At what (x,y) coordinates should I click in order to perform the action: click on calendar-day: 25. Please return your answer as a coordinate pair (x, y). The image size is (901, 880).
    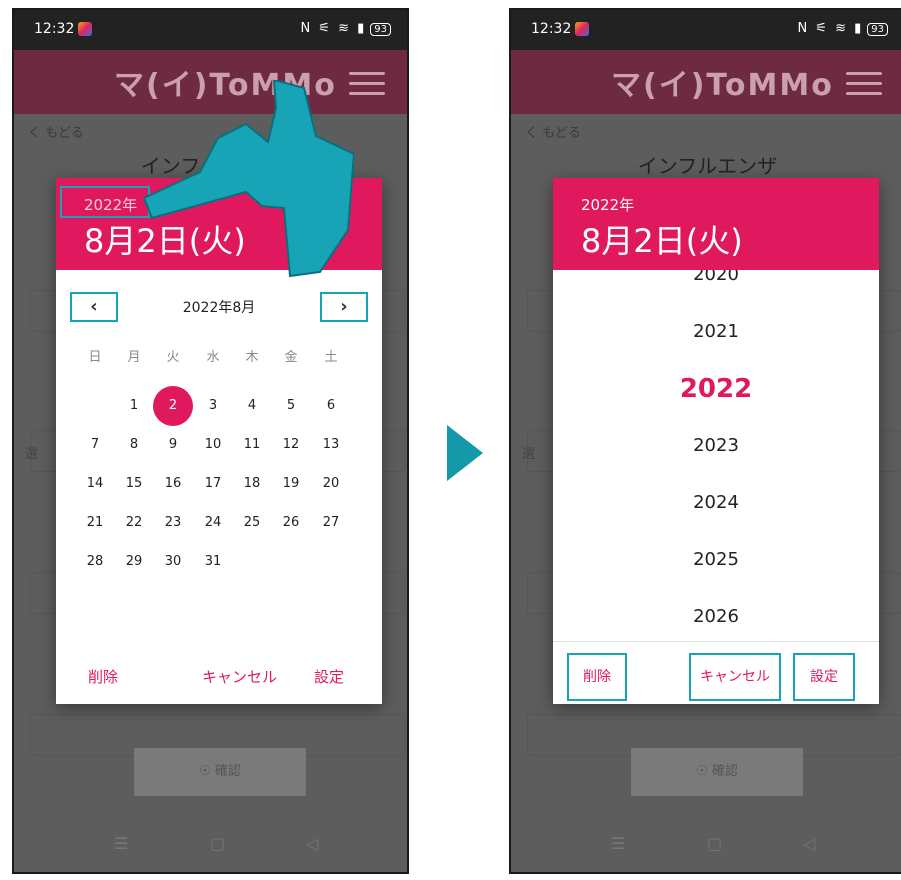
    Looking at the image, I should click on (252, 523).